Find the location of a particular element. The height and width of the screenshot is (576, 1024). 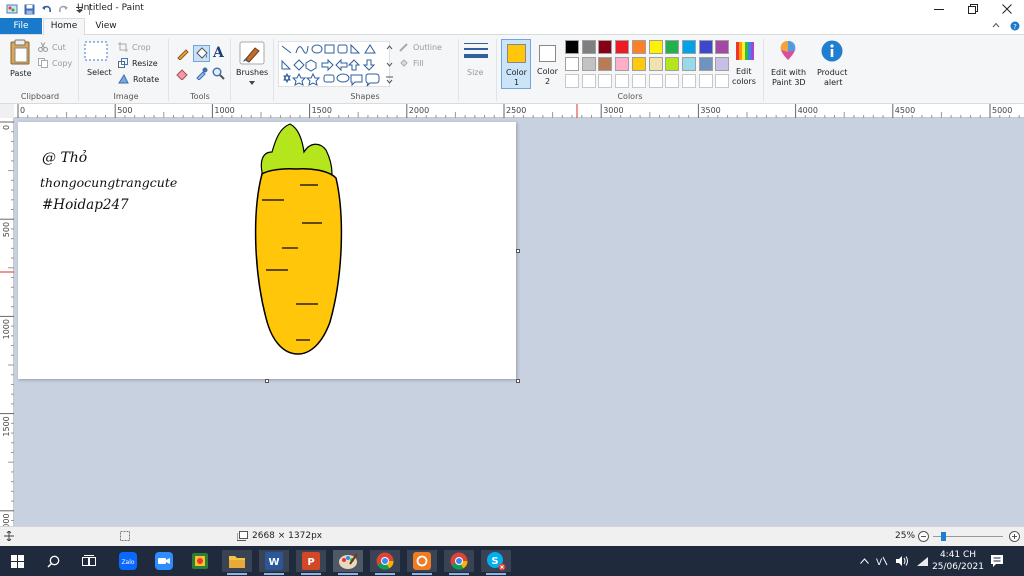

powerpoint-icon: P is located at coordinates (311, 561).